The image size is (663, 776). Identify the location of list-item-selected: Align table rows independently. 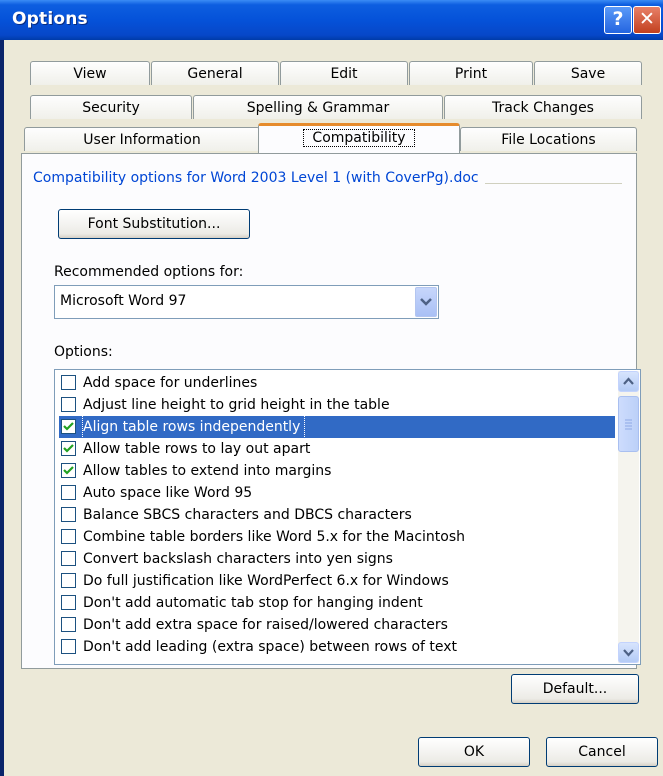
(337, 427).